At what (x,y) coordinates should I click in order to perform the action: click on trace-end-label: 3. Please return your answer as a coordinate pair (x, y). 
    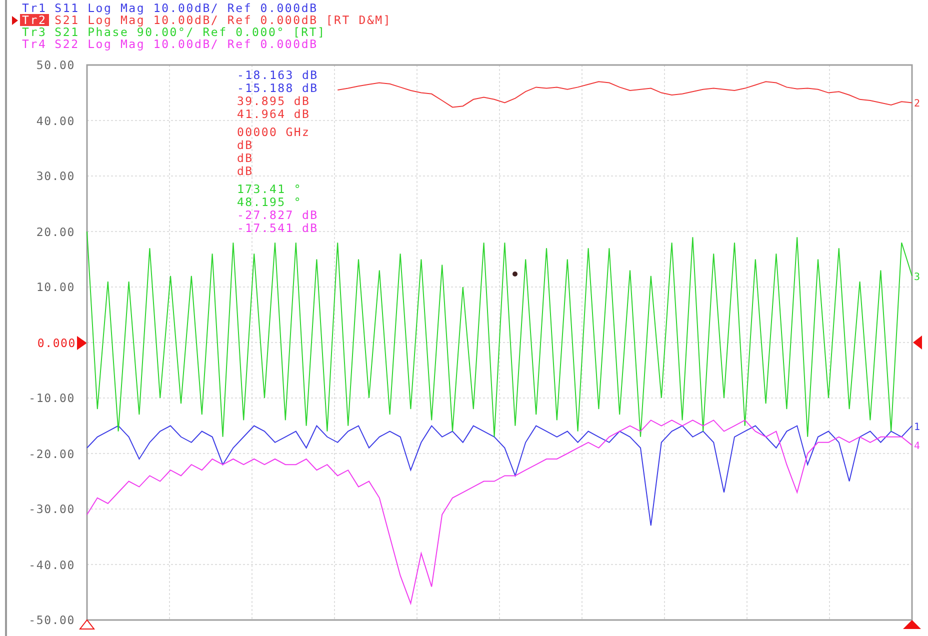
    Looking at the image, I should click on (917, 277).